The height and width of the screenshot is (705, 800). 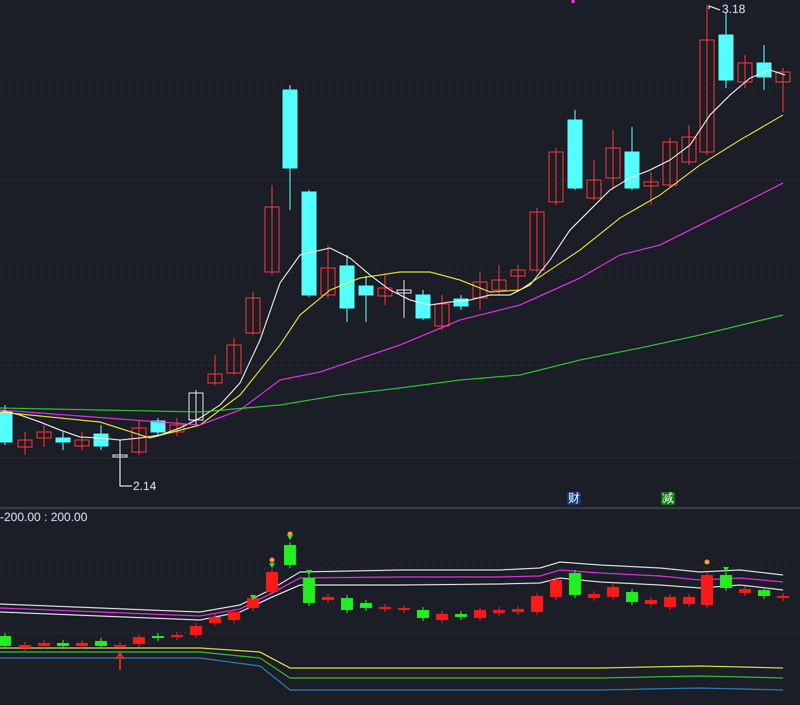 I want to click on event-marker-badge: 财, so click(x=574, y=498).